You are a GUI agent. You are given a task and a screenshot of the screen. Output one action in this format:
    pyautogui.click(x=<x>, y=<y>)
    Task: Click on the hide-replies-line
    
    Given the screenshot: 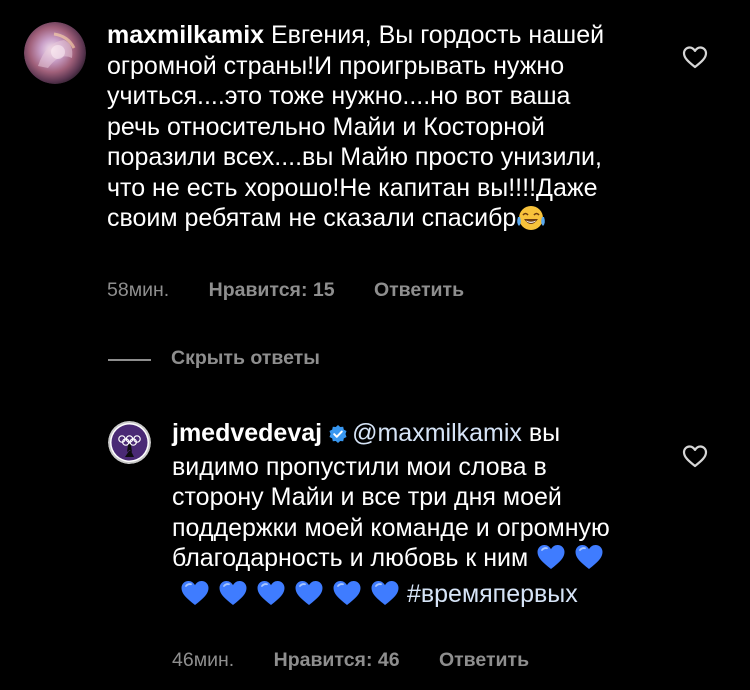 What is the action you would take?
    pyautogui.click(x=129, y=360)
    